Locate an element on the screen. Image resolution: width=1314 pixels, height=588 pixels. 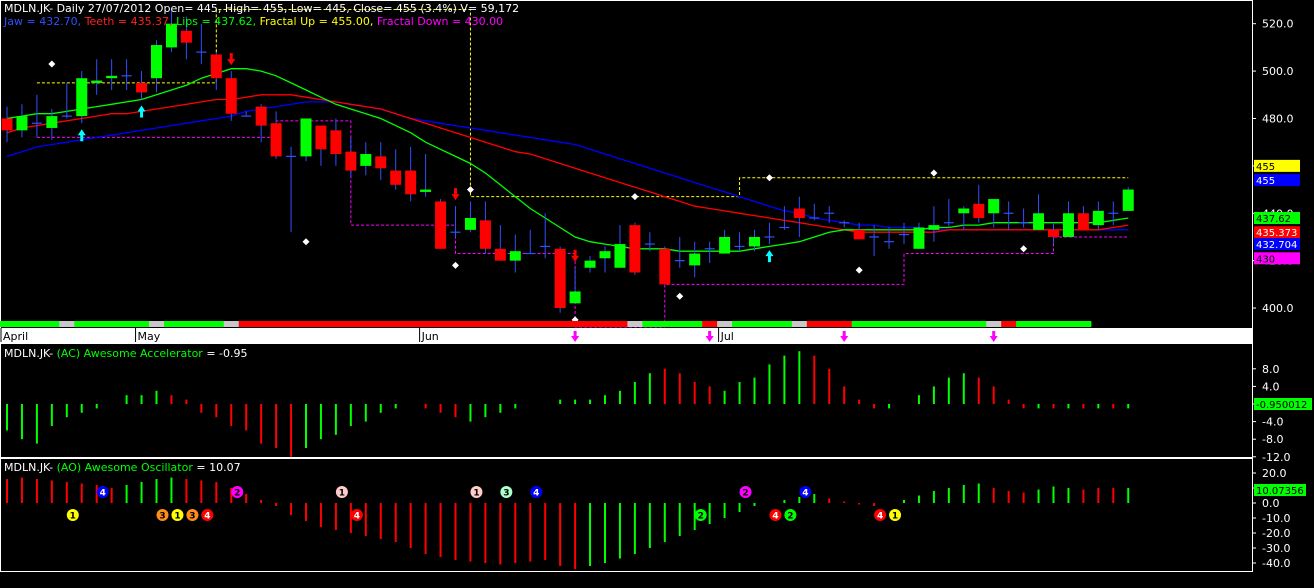
price-y-tick-label: 500.0 is located at coordinates (1278, 71).